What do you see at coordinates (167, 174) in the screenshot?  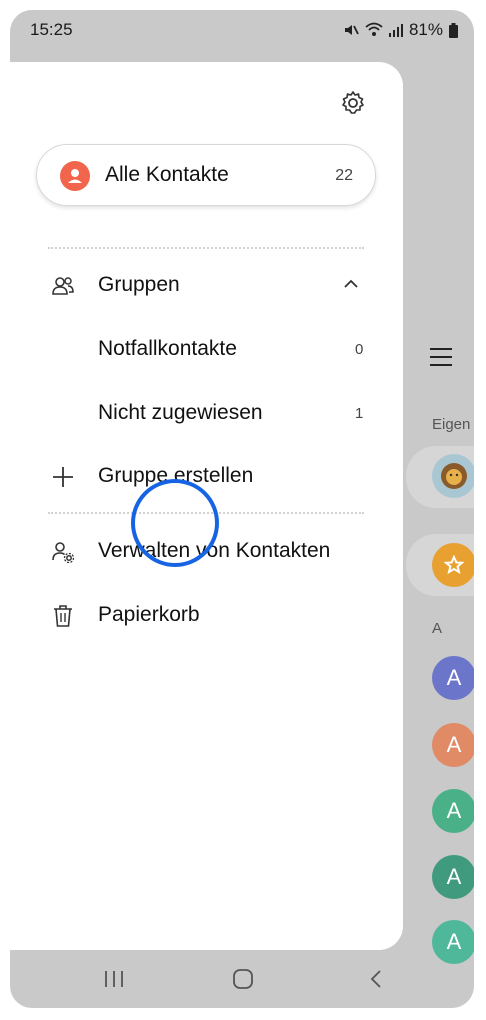 I see `all-contacts-label: Alle Kontakte` at bounding box center [167, 174].